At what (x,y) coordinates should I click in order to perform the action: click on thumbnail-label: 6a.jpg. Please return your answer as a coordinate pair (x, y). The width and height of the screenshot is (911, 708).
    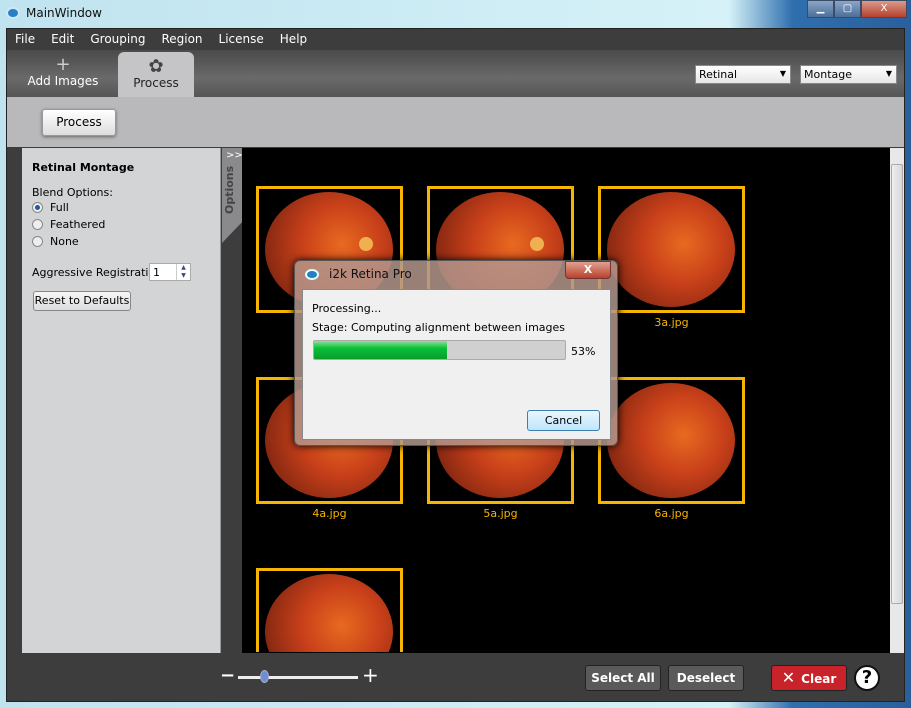
    Looking at the image, I should click on (671, 513).